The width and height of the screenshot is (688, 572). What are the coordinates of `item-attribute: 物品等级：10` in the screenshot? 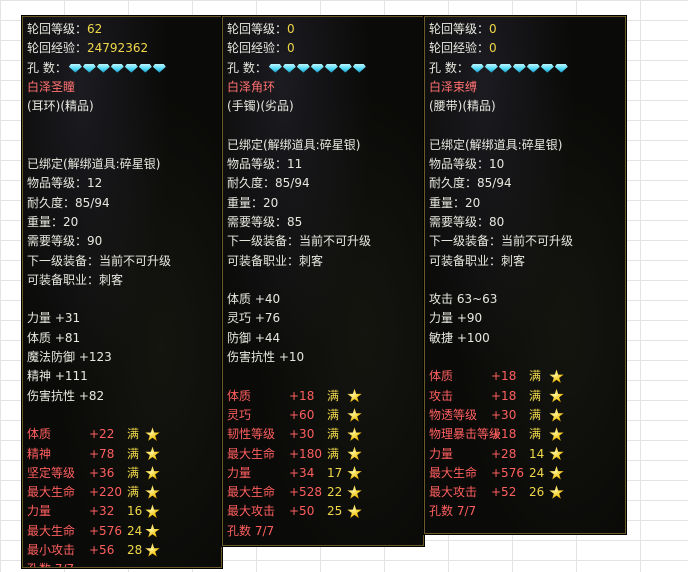 It's located at (467, 164).